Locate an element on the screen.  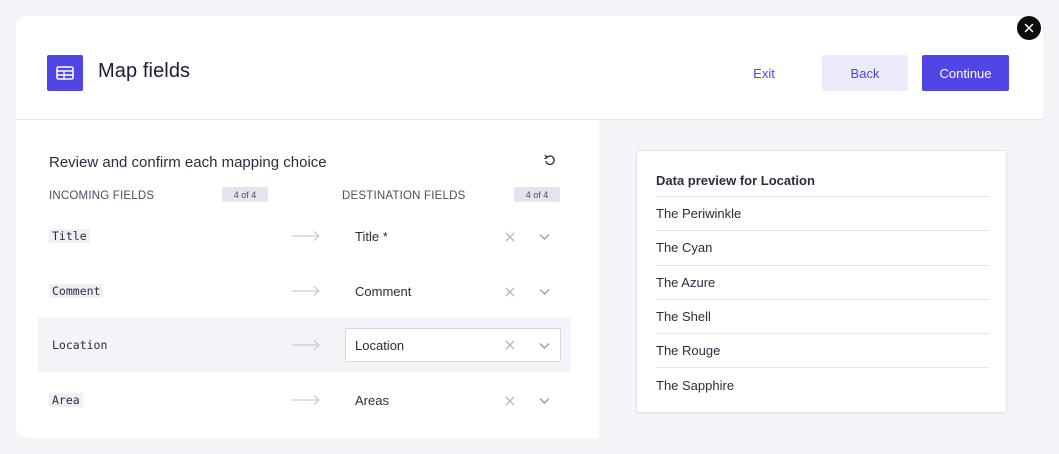
undo-icon is located at coordinates (550, 160).